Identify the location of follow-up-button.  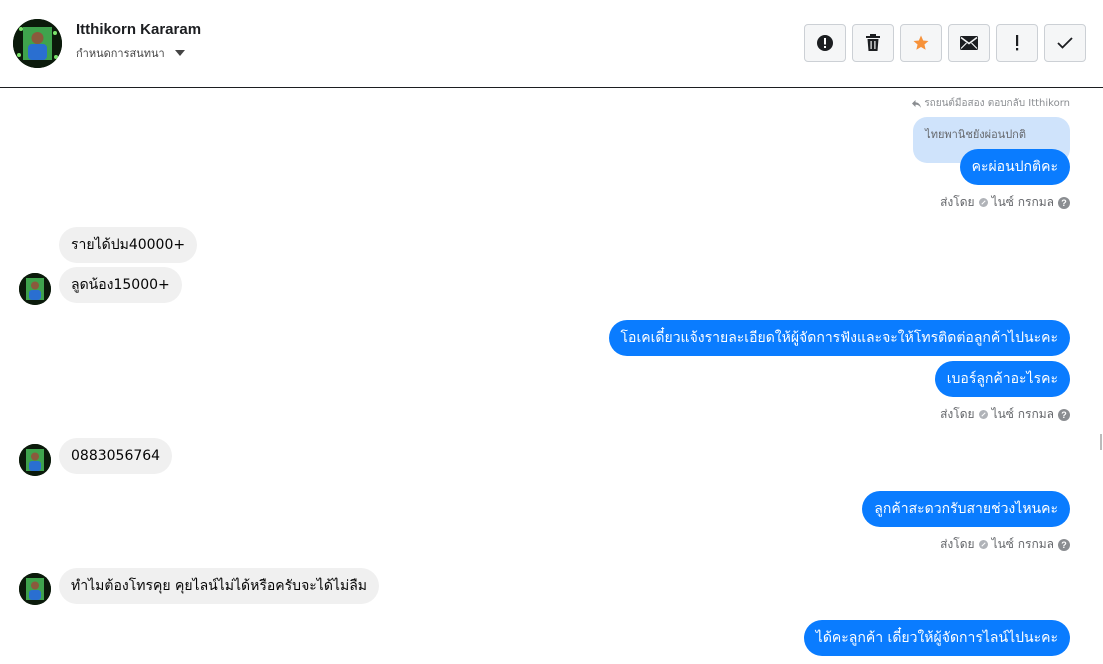
(1017, 43).